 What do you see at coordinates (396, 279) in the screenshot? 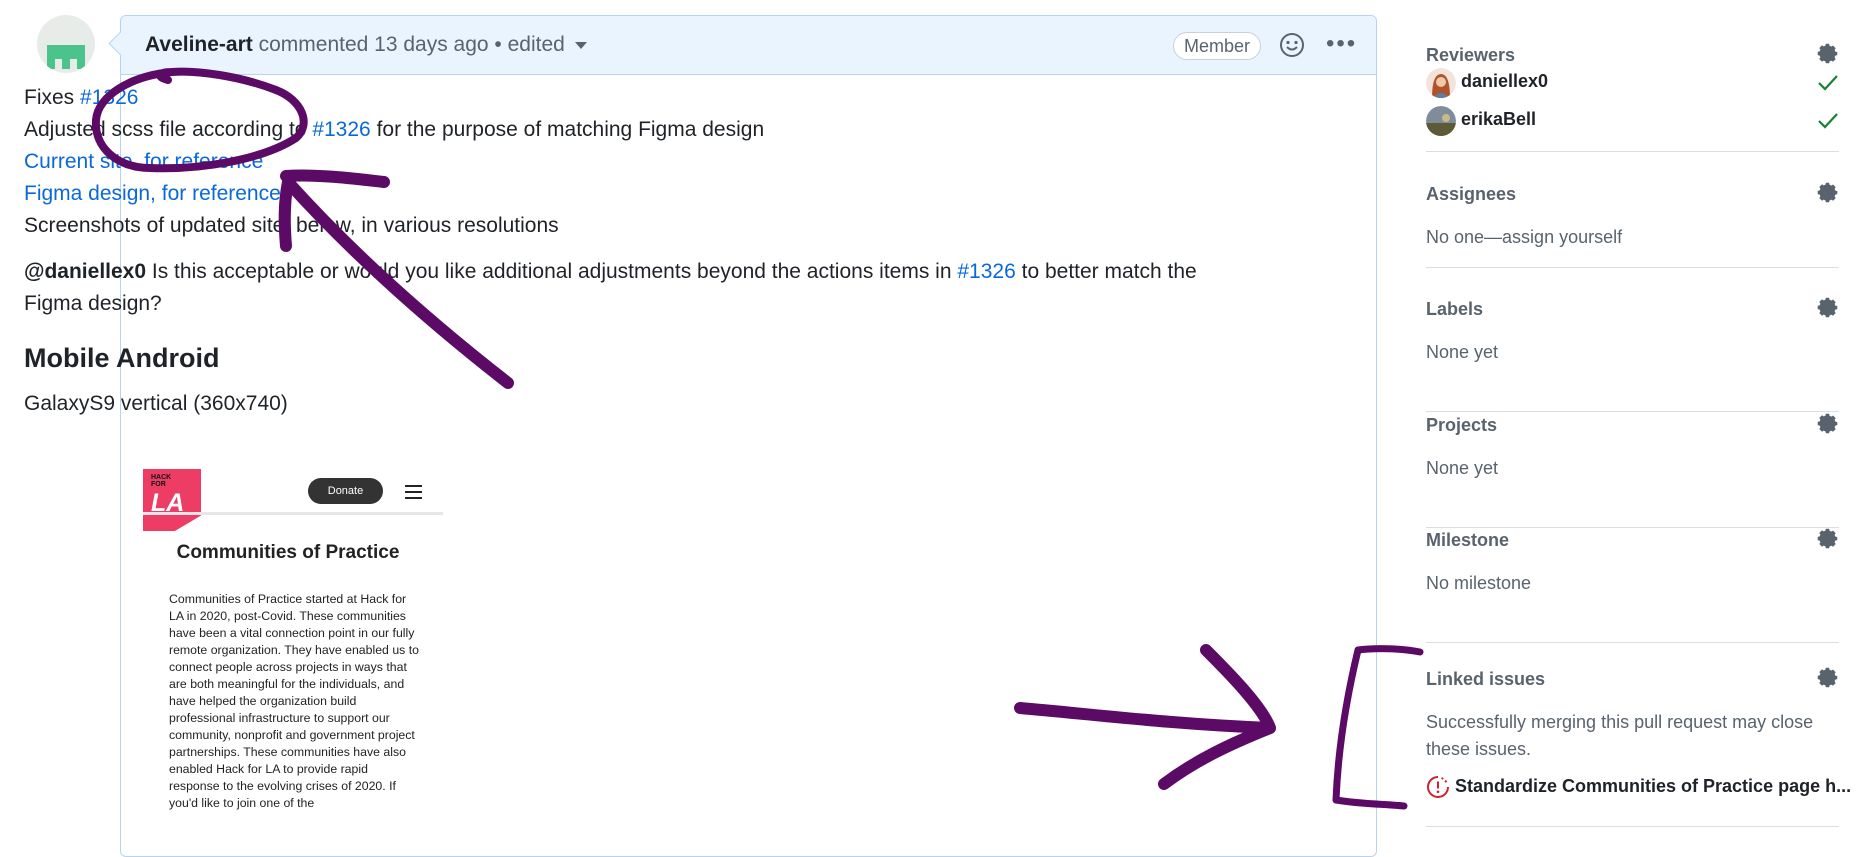
I see `annotation-arrow-up` at bounding box center [396, 279].